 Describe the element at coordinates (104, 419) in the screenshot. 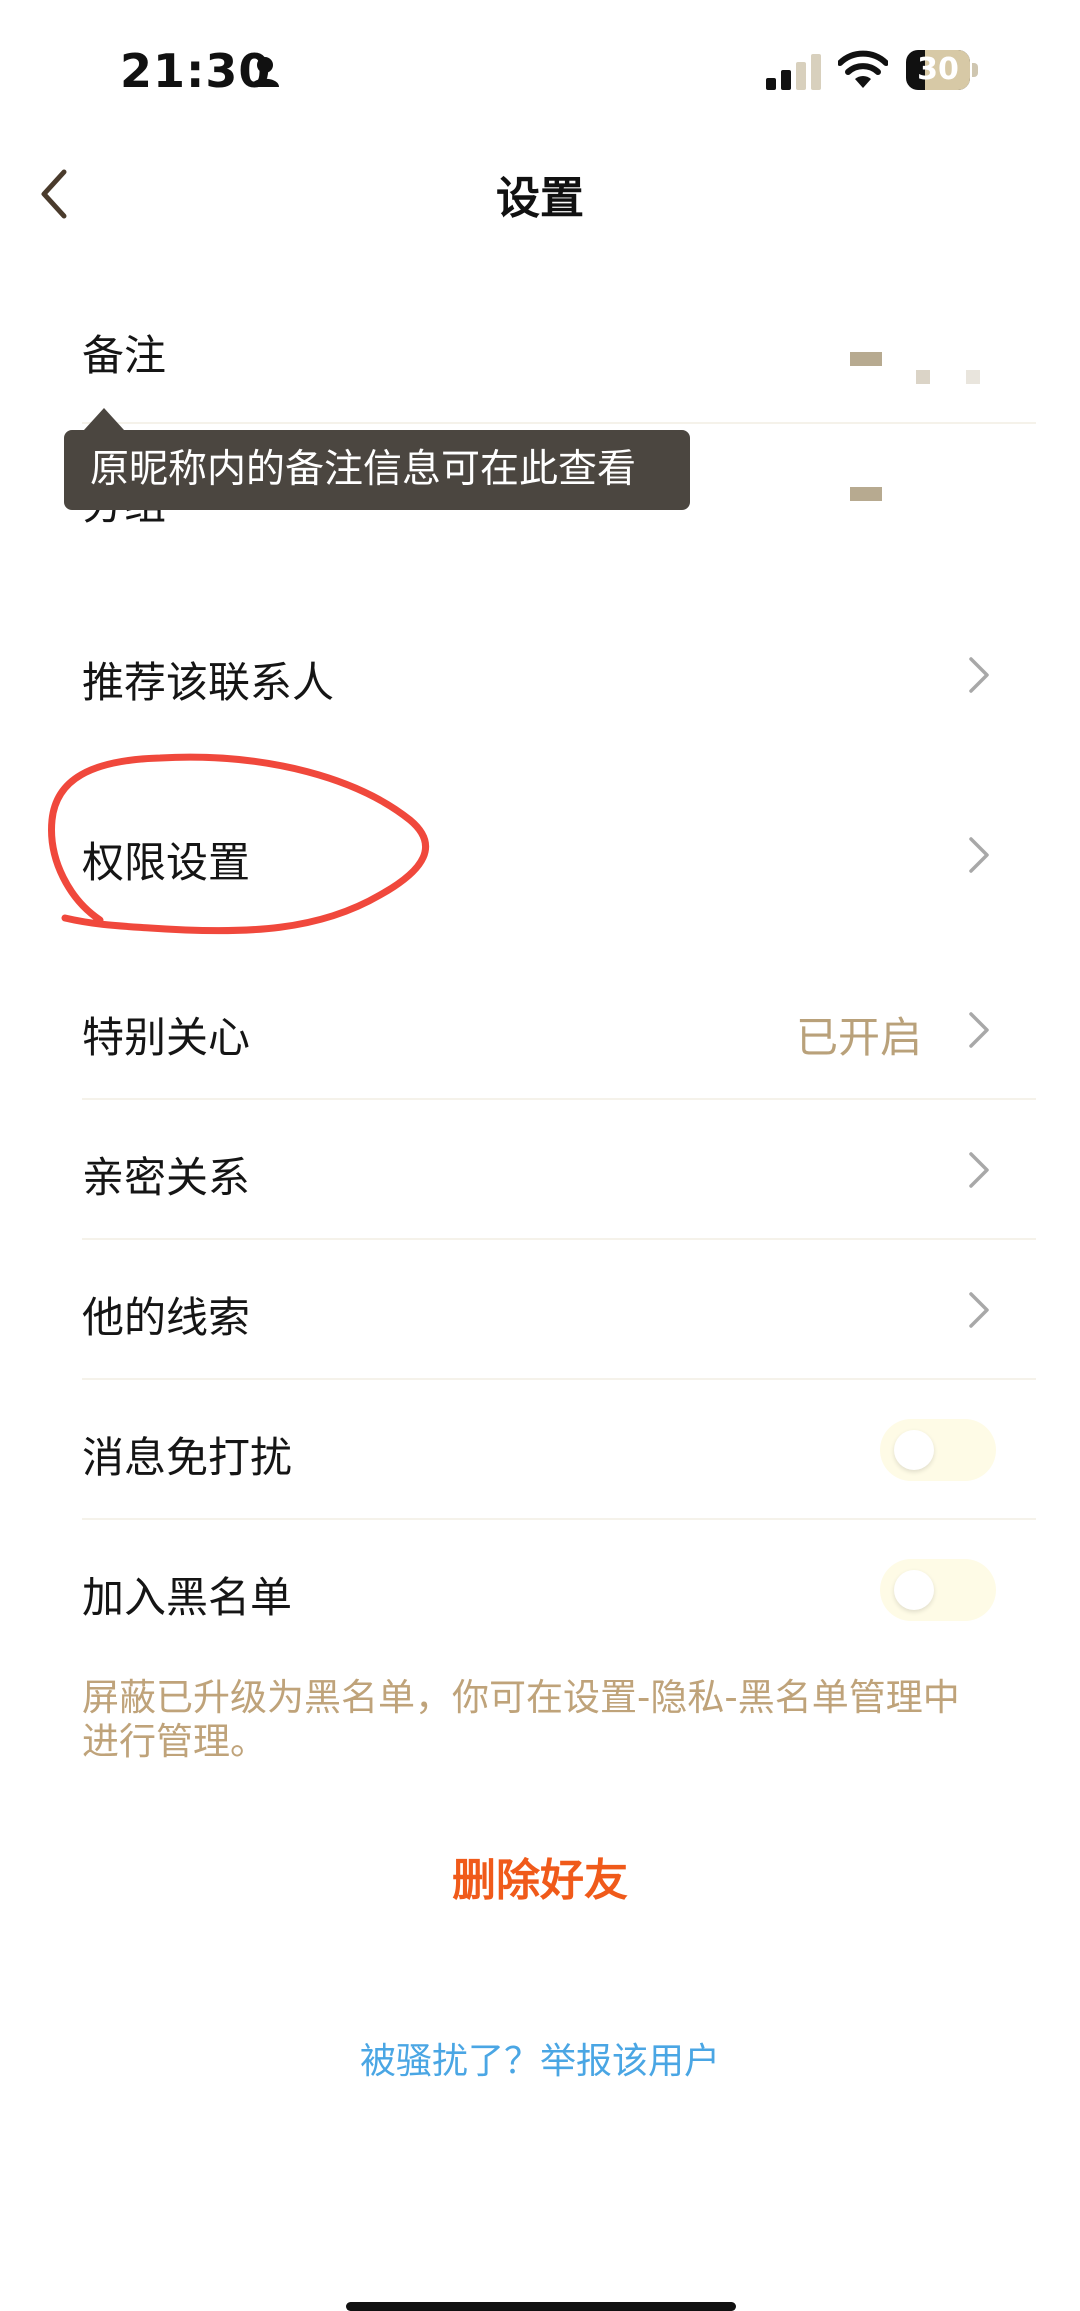

I see `tooltip-arrow` at that location.